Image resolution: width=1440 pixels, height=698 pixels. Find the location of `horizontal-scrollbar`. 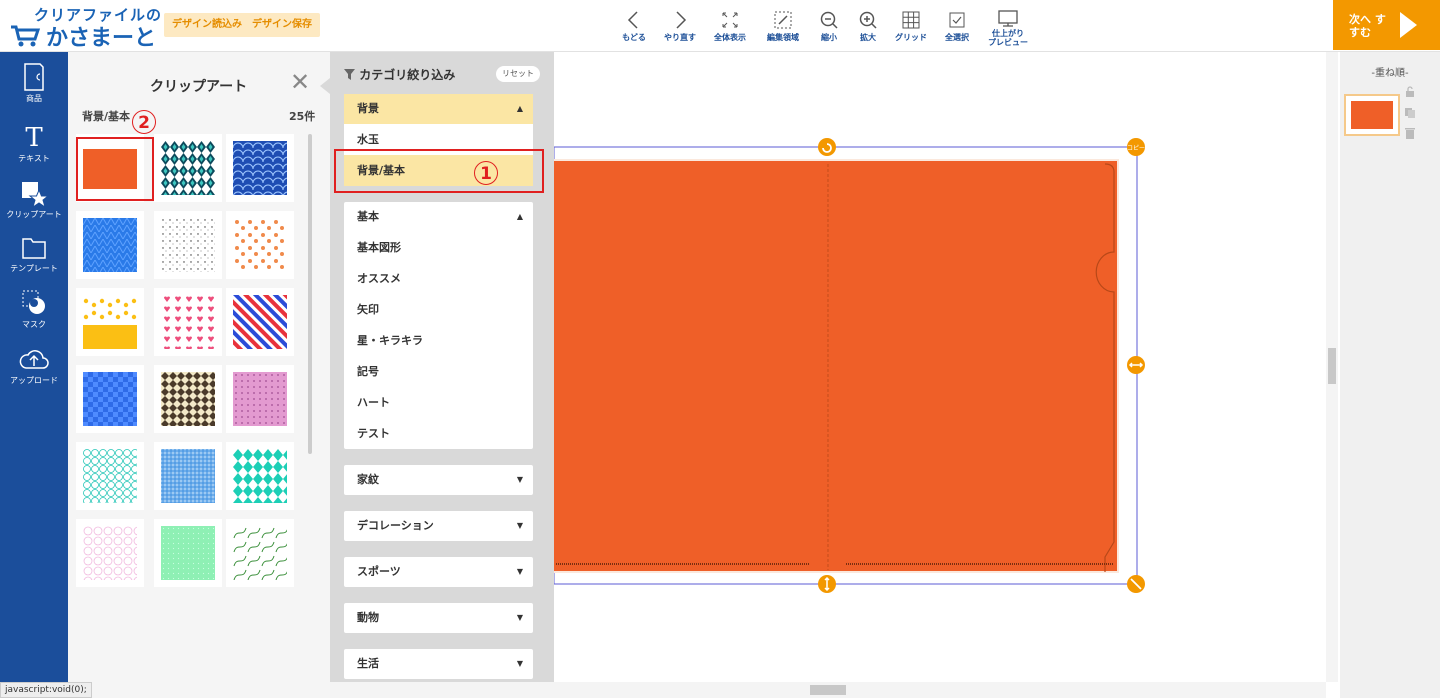

horizontal-scrollbar is located at coordinates (828, 690).